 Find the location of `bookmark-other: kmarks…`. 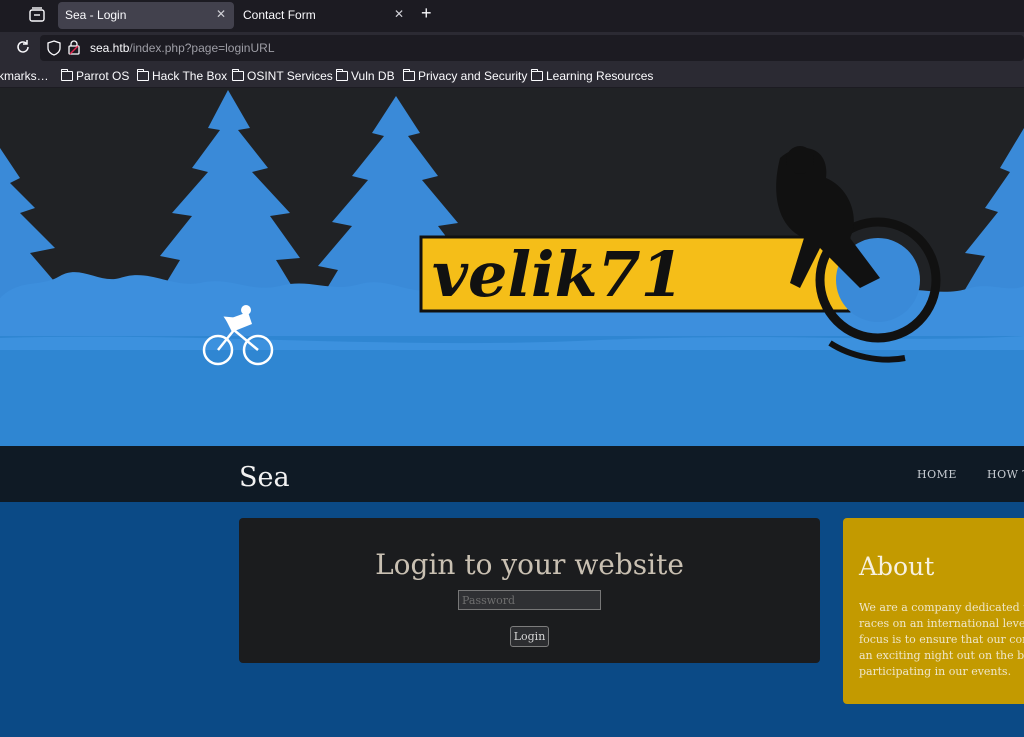

bookmark-other: kmarks… is located at coordinates (24, 76).